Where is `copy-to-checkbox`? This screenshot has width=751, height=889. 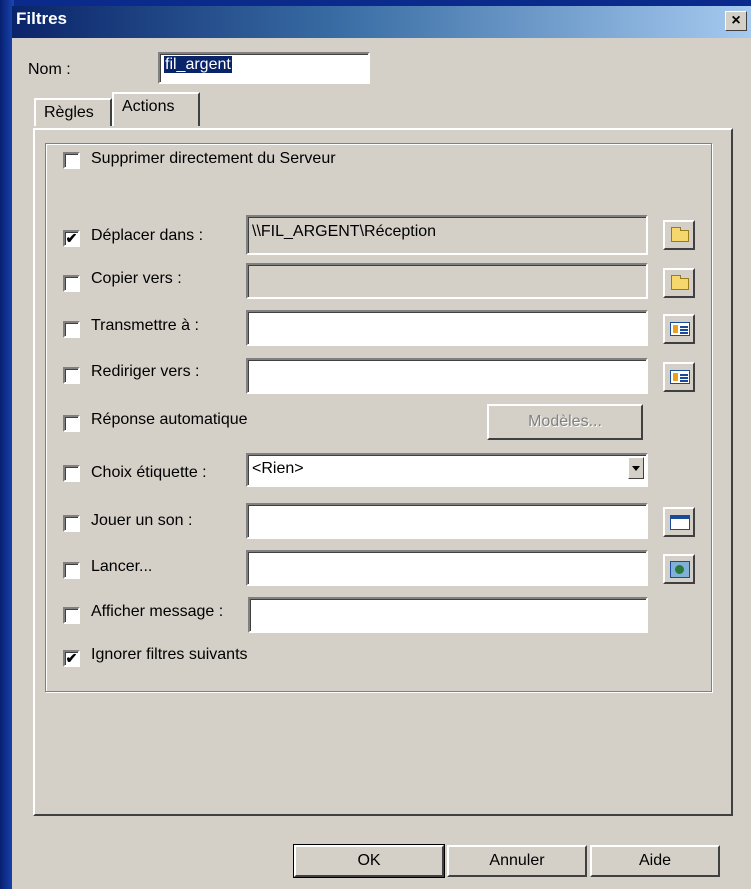
copy-to-checkbox is located at coordinates (71, 283).